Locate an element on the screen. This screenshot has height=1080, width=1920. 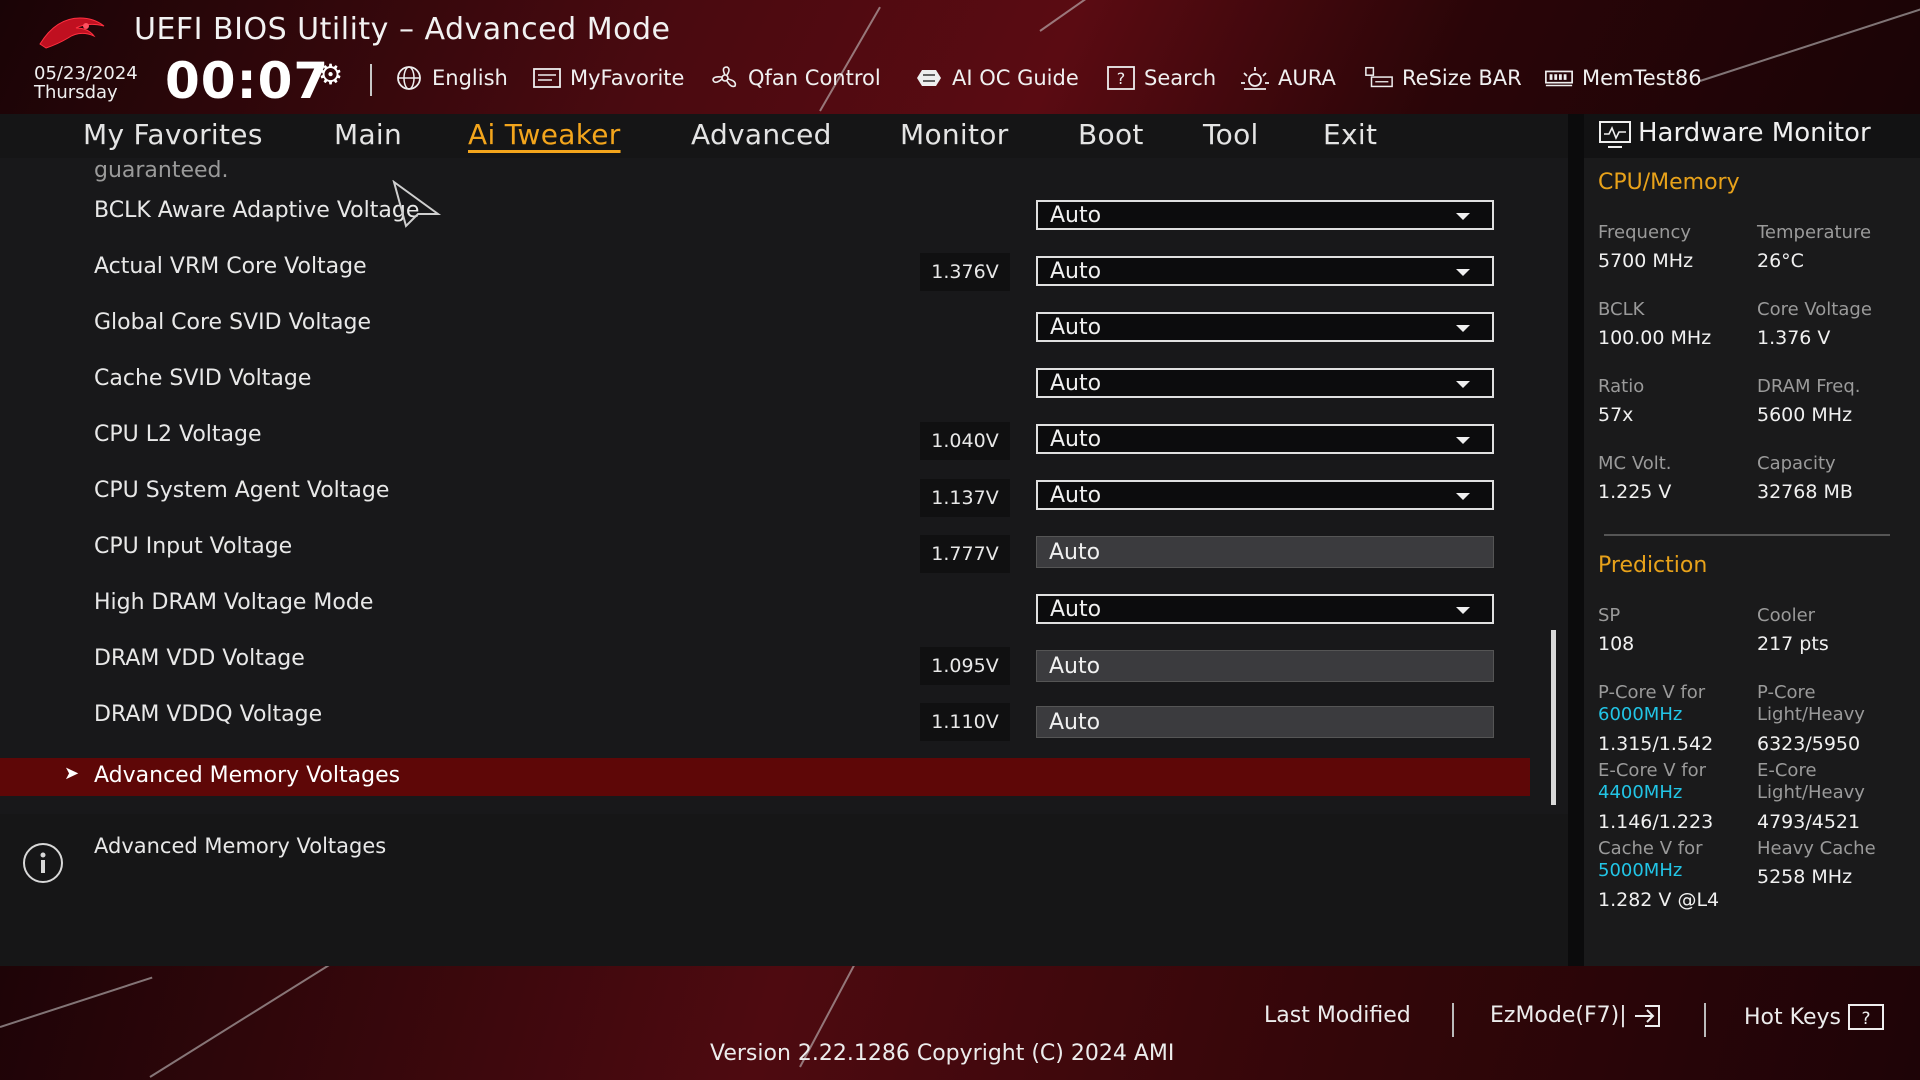
exit-arrow-icon is located at coordinates (1647, 1015).